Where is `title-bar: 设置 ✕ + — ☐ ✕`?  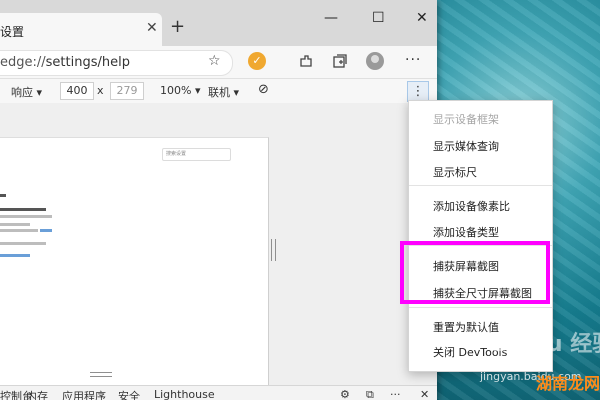 title-bar: 设置 ✕ + — ☐ ✕ is located at coordinates (218, 23).